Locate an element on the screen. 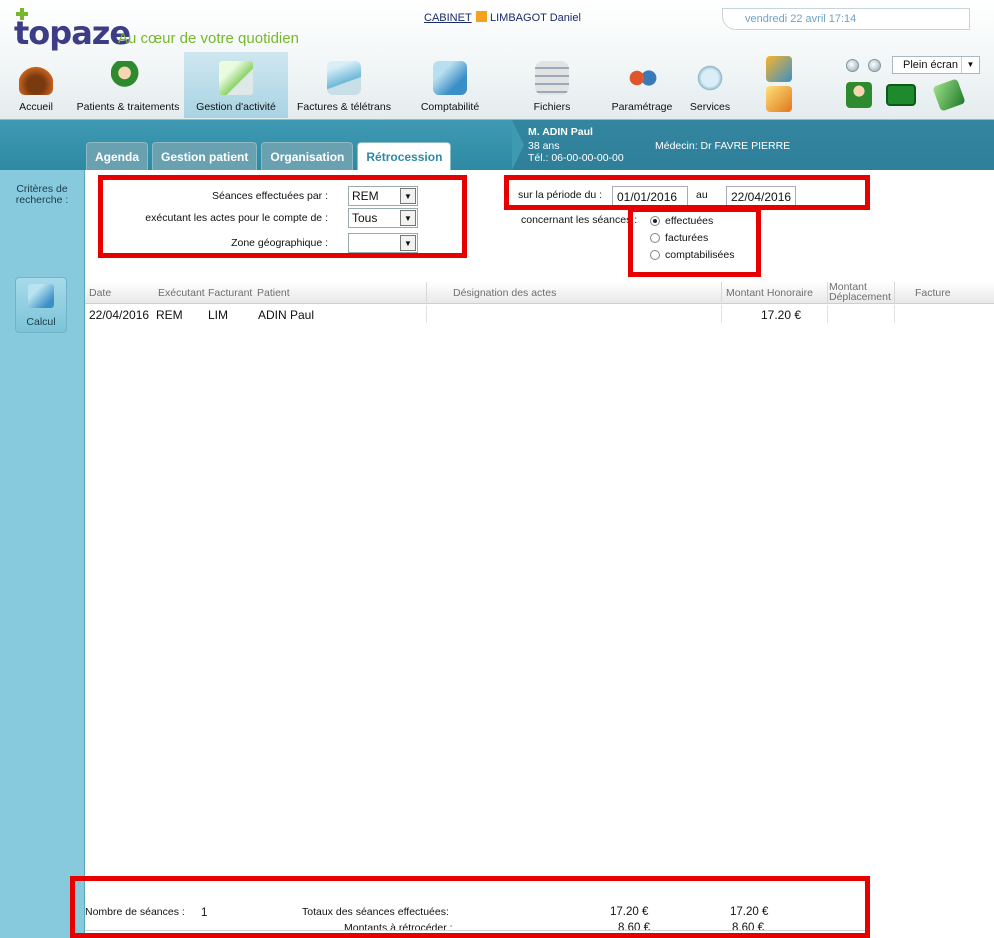 This screenshot has height=938, width=994. nav-accueil: Accueil is located at coordinates (36, 85).